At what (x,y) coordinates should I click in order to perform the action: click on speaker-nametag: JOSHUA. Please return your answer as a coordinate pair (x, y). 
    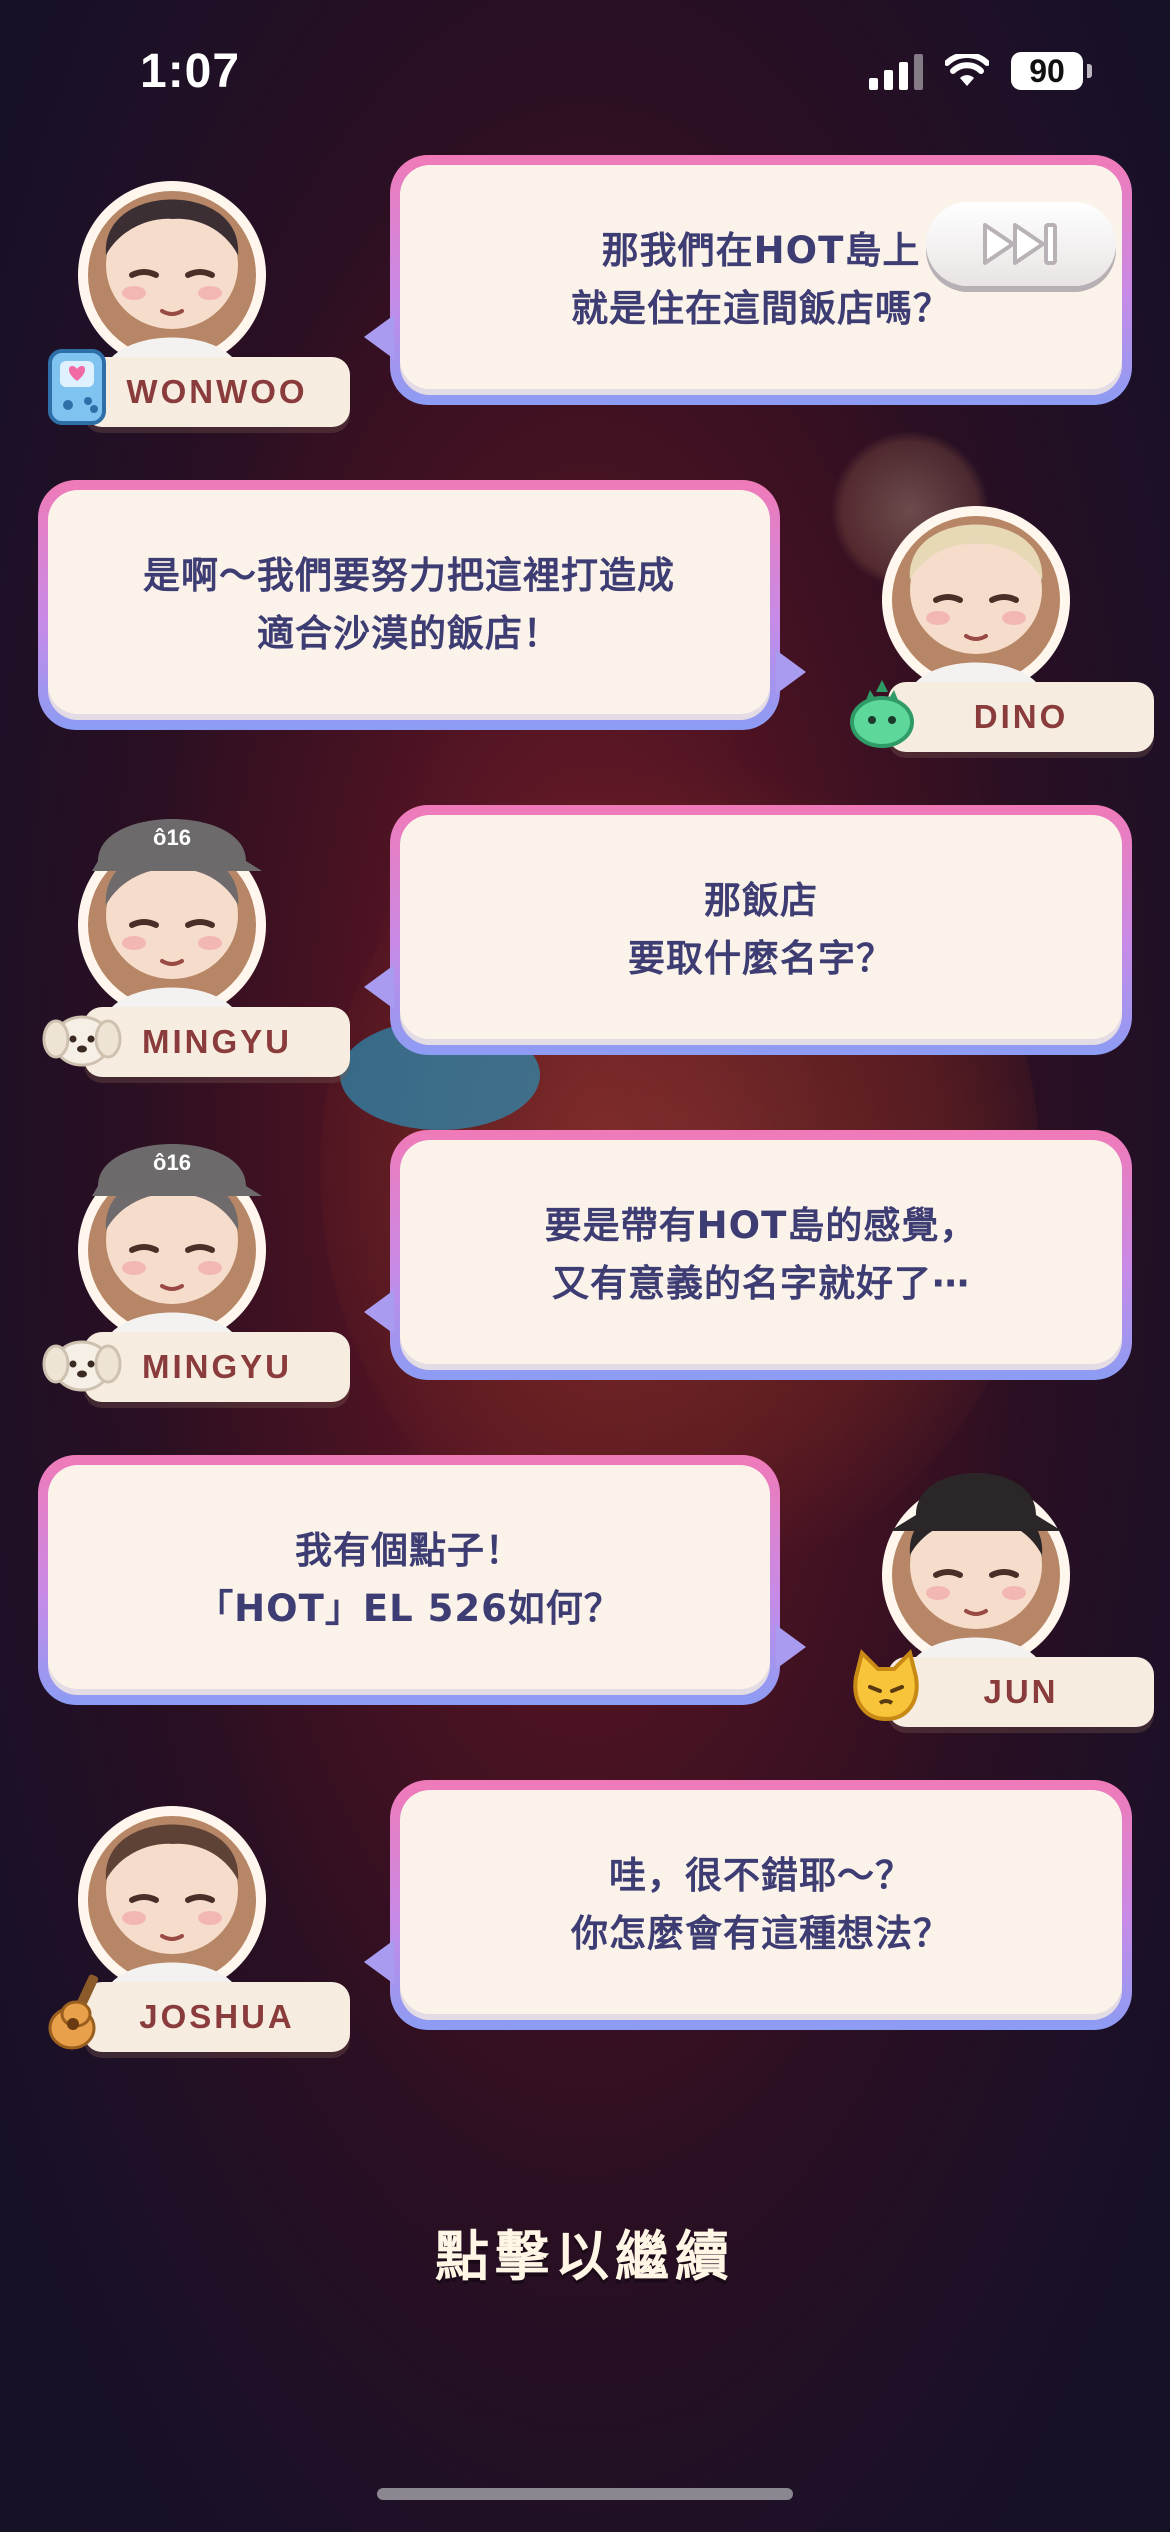
    Looking at the image, I should click on (217, 2017).